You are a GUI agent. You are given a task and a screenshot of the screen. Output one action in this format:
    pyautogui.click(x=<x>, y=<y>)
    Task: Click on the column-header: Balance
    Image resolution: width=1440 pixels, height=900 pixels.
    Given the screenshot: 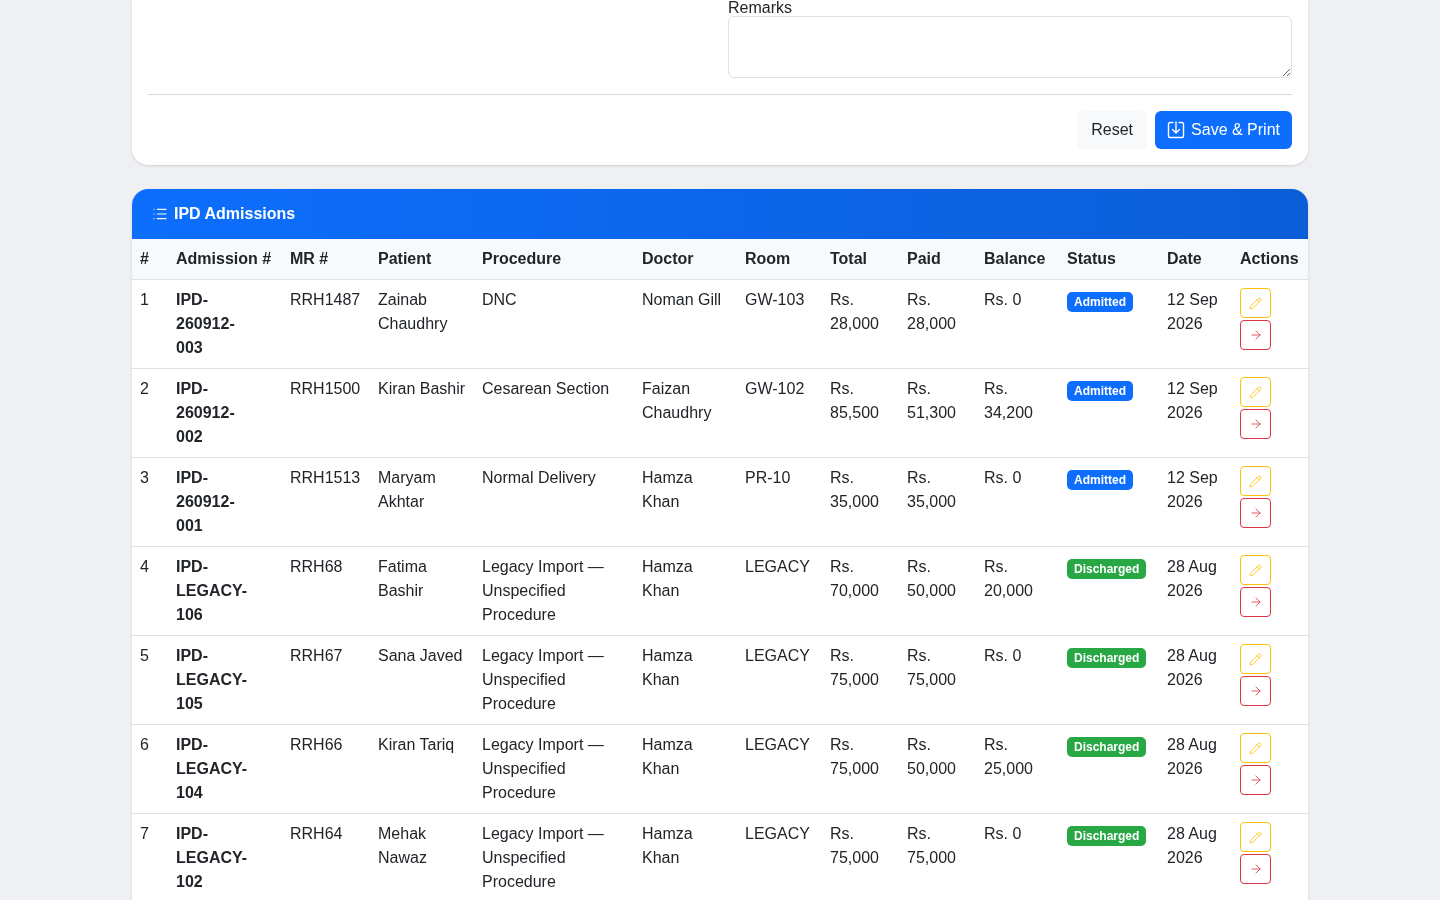 What is the action you would take?
    pyautogui.click(x=1017, y=259)
    